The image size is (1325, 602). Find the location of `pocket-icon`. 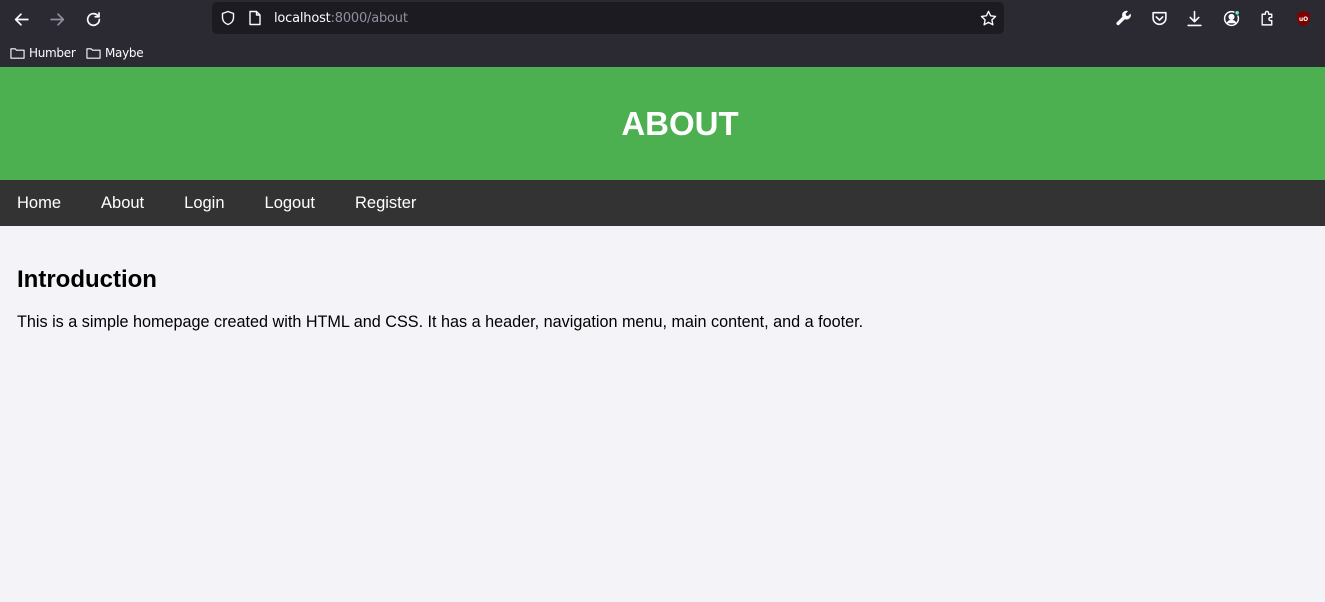

pocket-icon is located at coordinates (1159, 18).